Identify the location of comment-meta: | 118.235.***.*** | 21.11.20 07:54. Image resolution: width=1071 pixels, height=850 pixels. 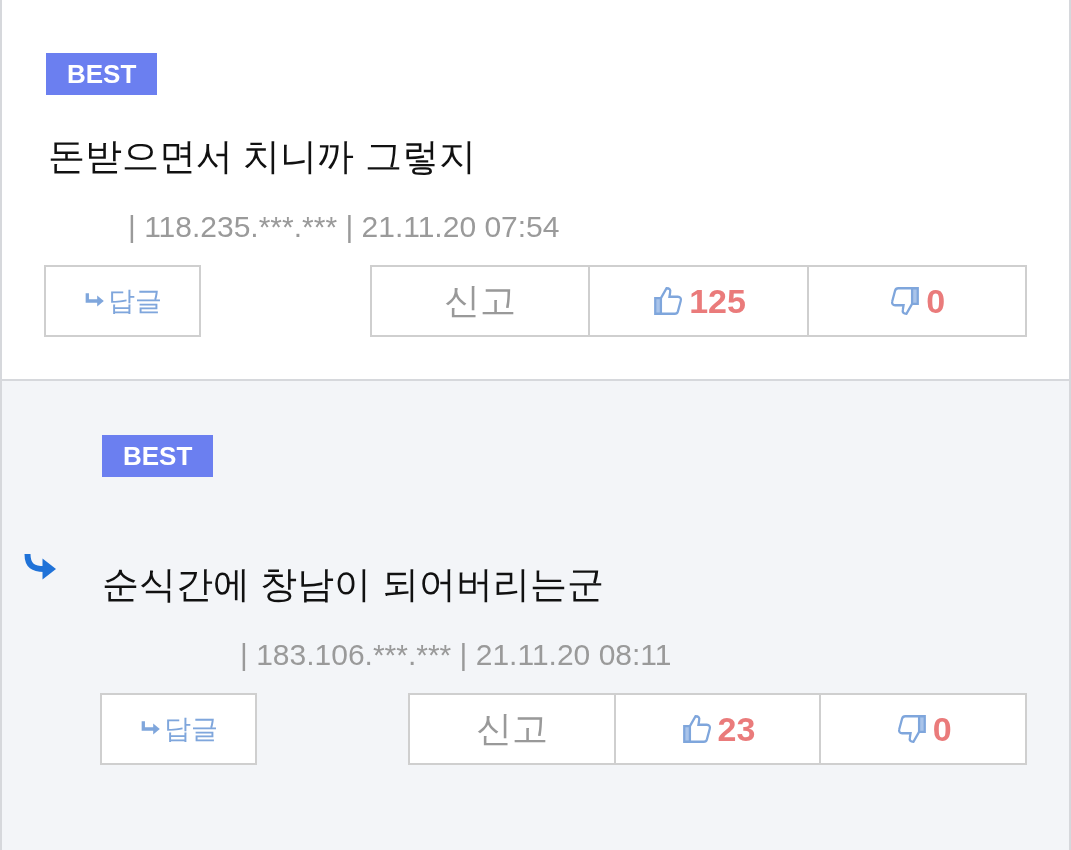
(344, 227).